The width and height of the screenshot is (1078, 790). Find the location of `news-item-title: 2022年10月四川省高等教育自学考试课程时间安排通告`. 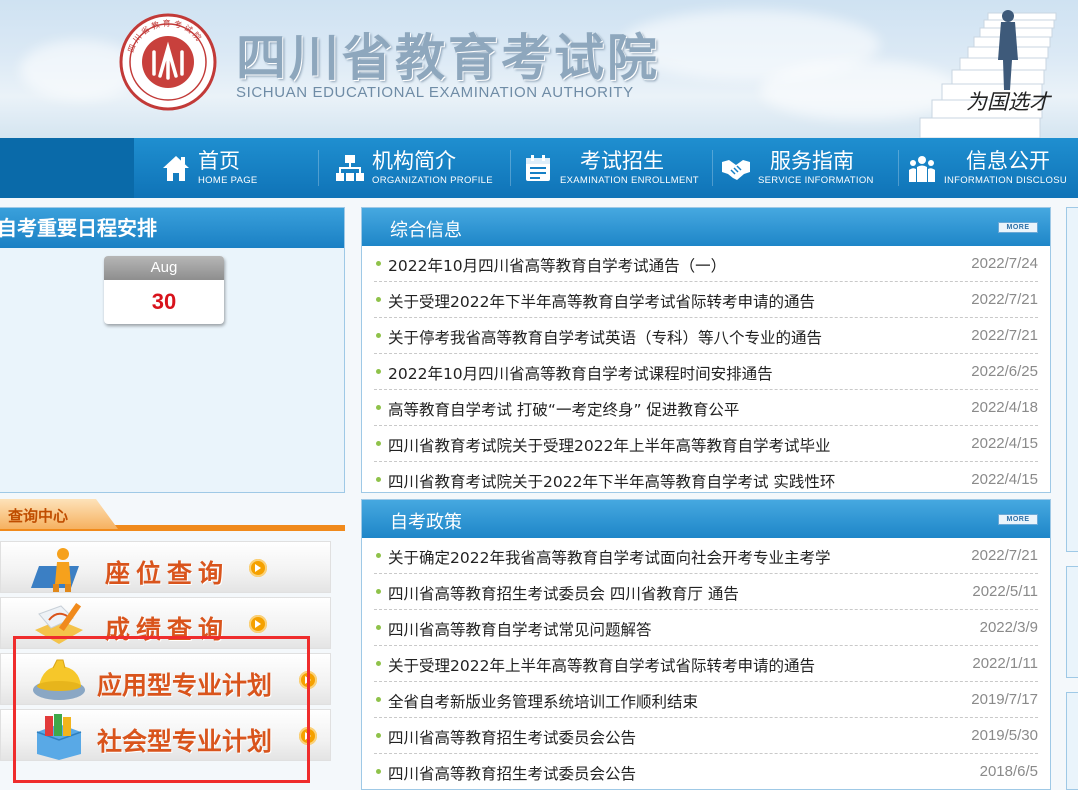

news-item-title: 2022年10月四川省高等教育自学考试课程时间安排通告 is located at coordinates (580, 374).